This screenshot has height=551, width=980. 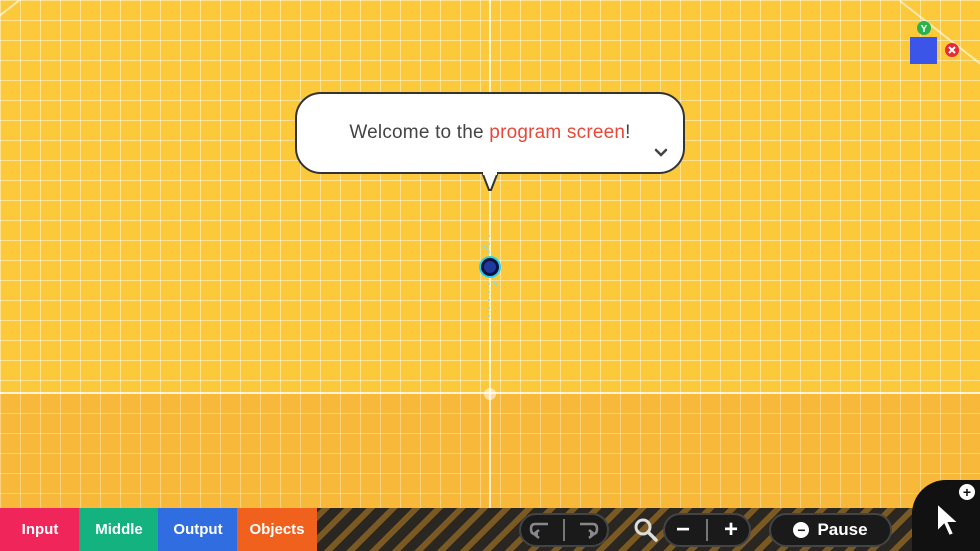 I want to click on origin-marker, so click(x=490, y=394).